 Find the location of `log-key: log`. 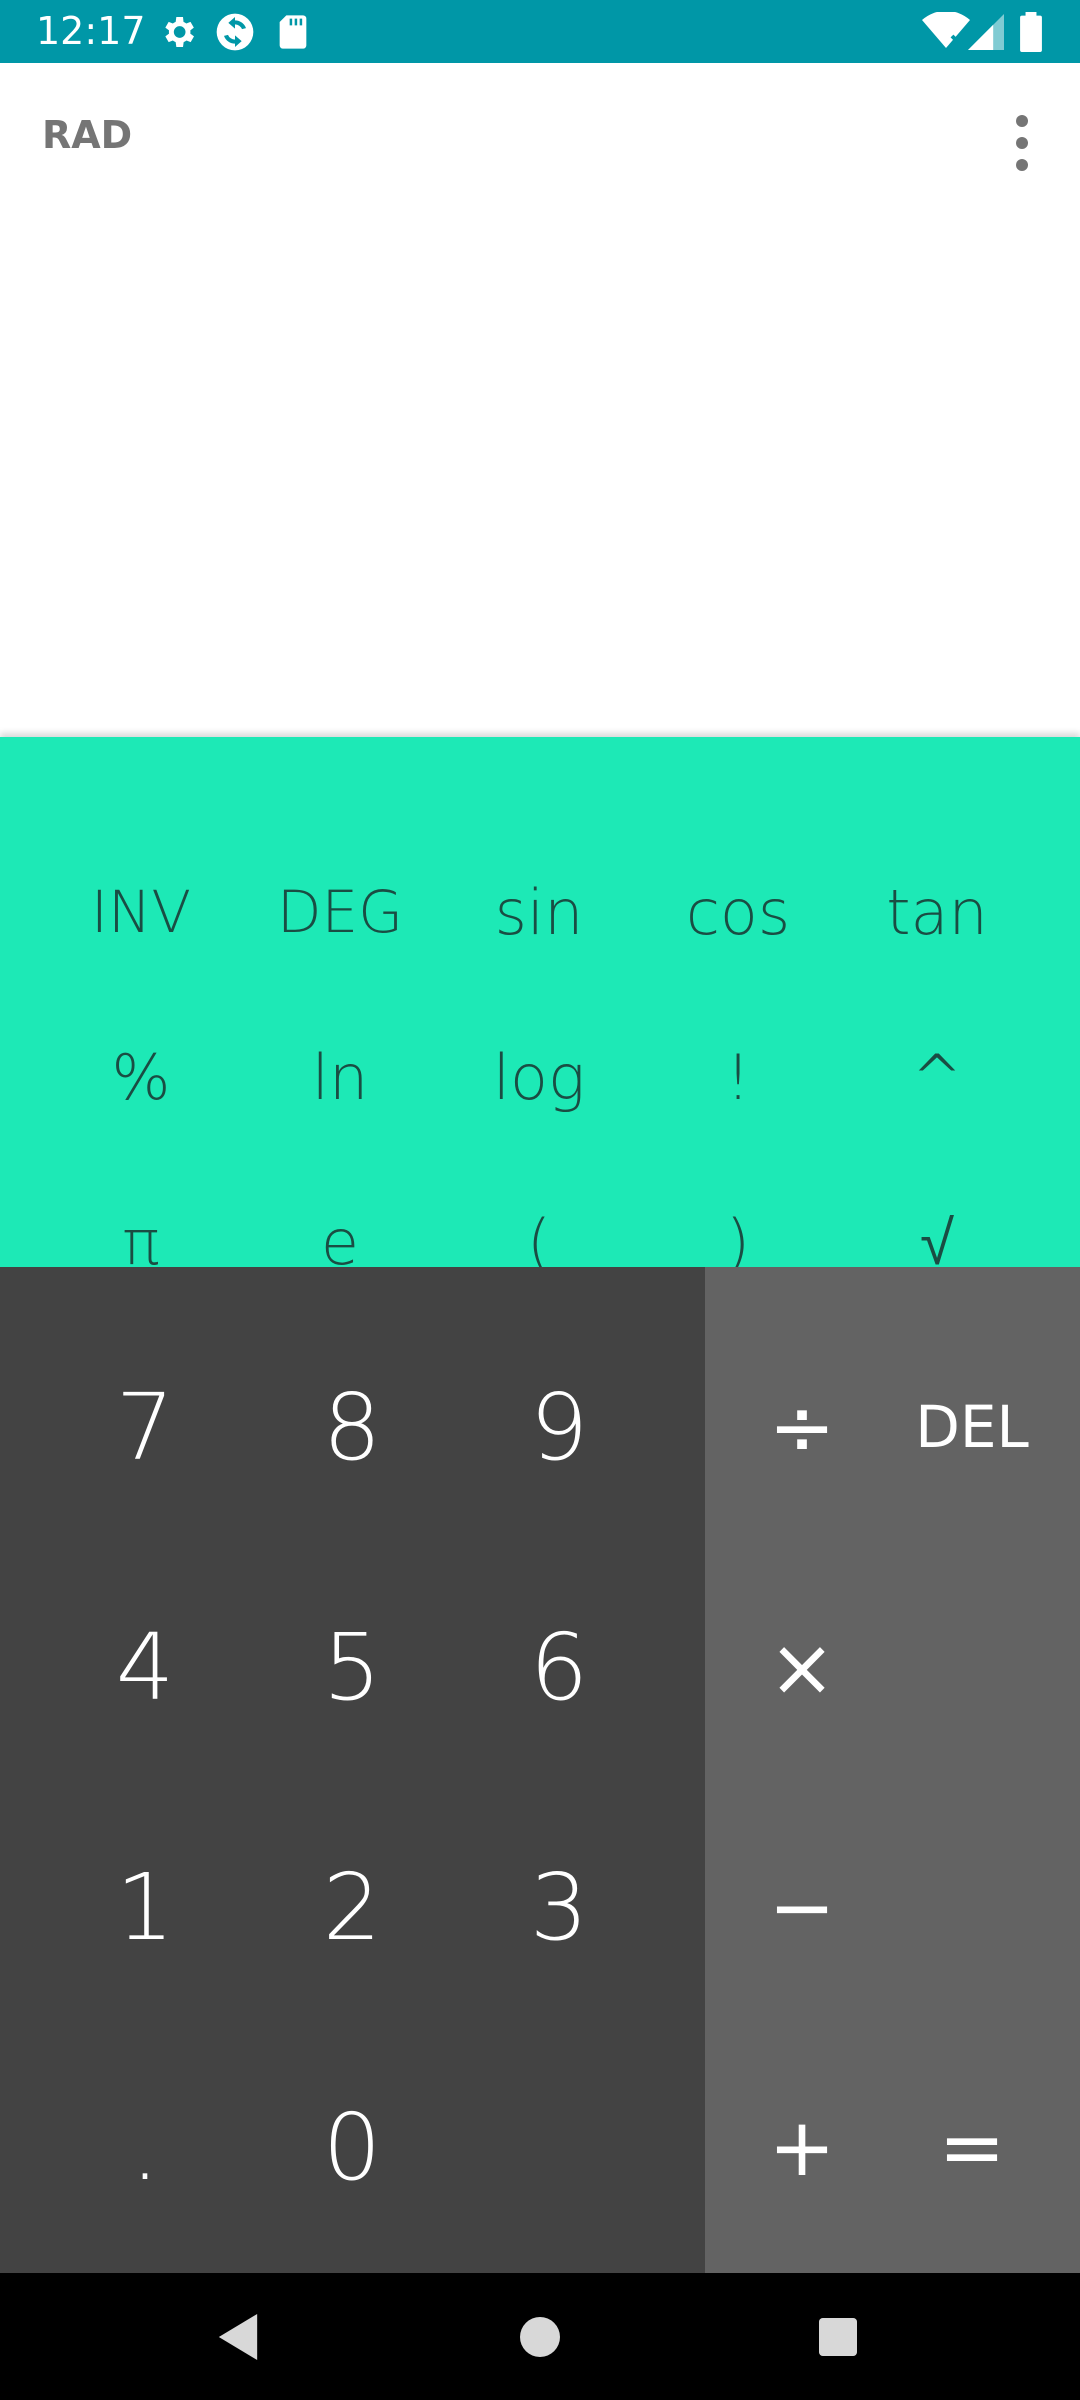

log-key: log is located at coordinates (539, 1077).